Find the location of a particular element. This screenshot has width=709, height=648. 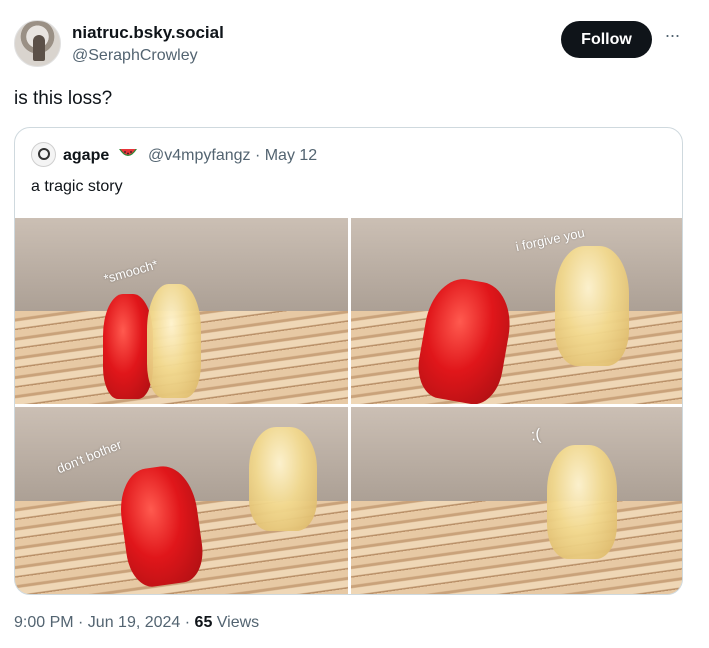

tweet-timestamp: 9:00 PM · Jun 19, 2024 · is located at coordinates (104, 622).